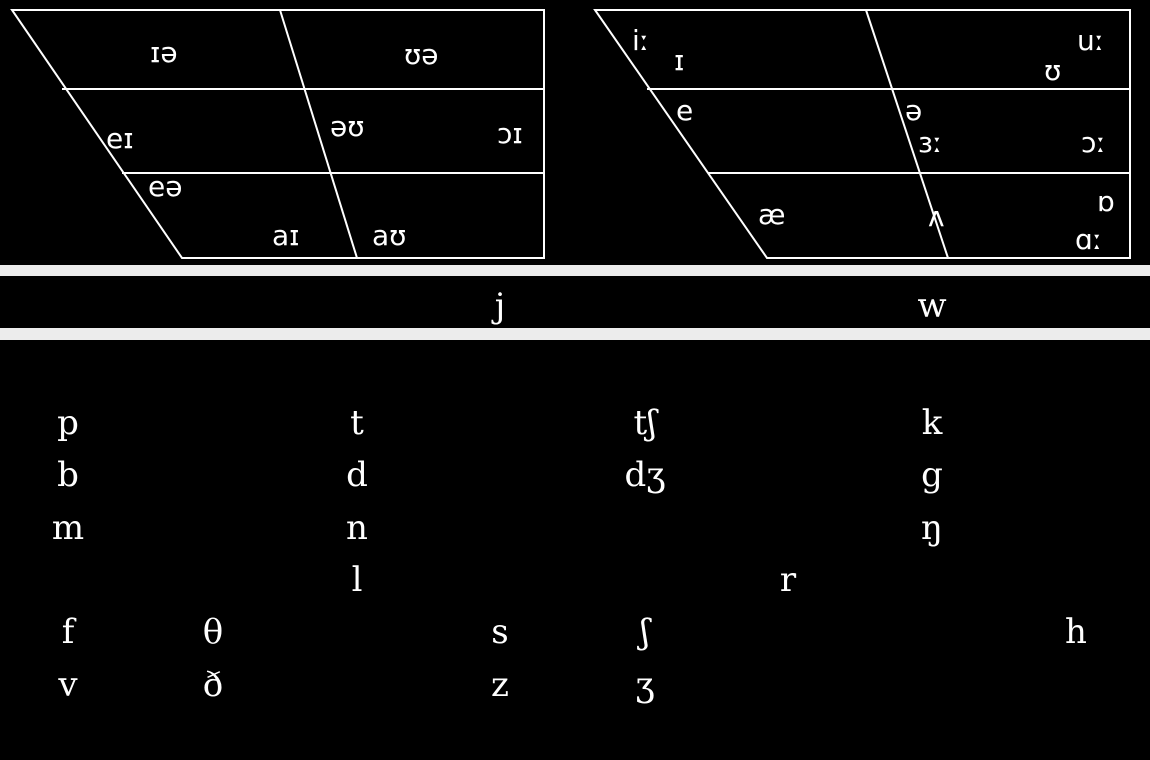 This screenshot has width=1150, height=760. What do you see at coordinates (213, 685) in the screenshot?
I see `consonant-symbol: ð` at bounding box center [213, 685].